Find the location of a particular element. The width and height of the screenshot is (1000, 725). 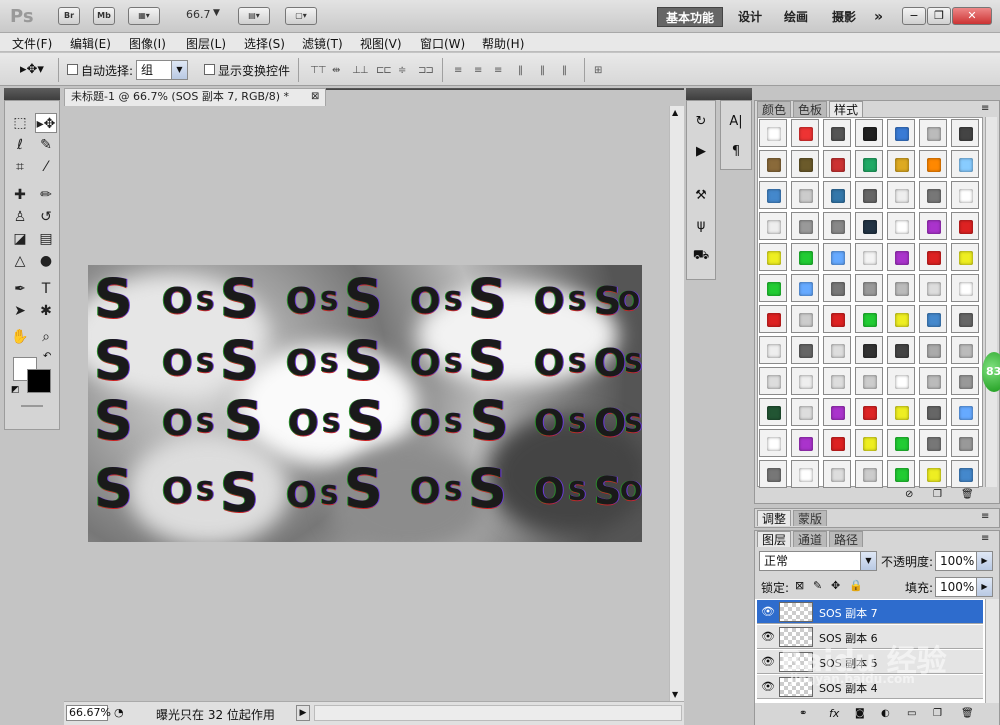

tab-paths: 路径 is located at coordinates (846, 539).